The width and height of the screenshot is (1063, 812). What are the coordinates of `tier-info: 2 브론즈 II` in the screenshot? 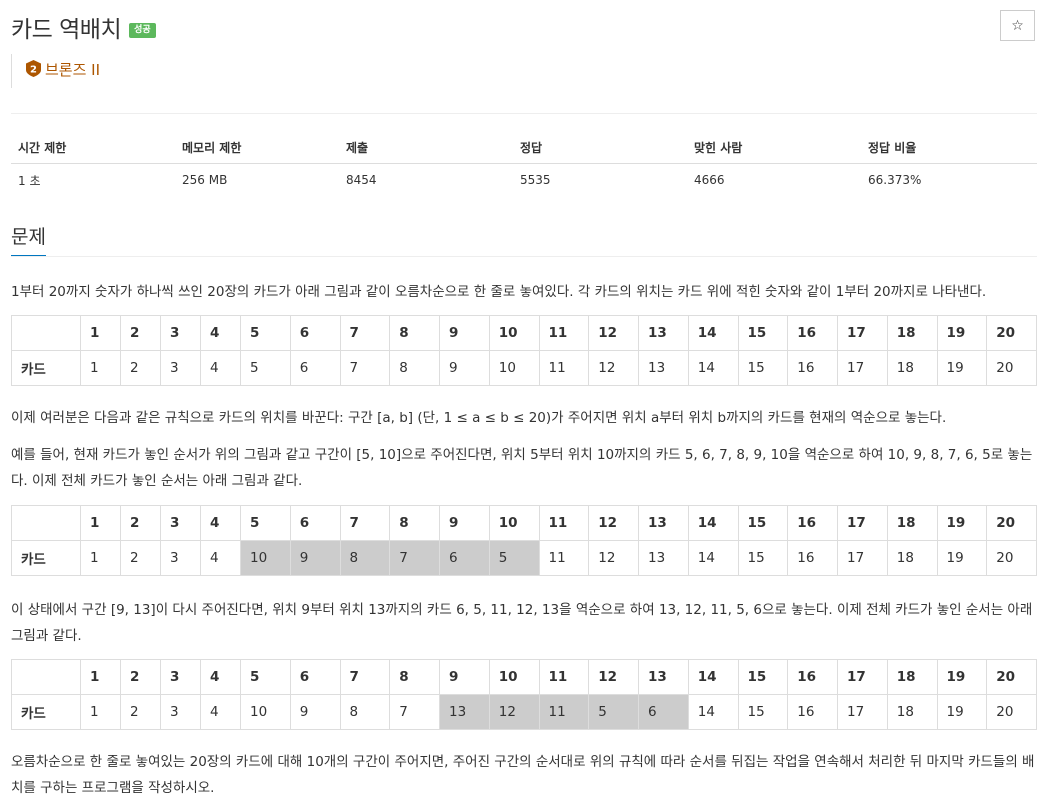 It's located at (55, 71).